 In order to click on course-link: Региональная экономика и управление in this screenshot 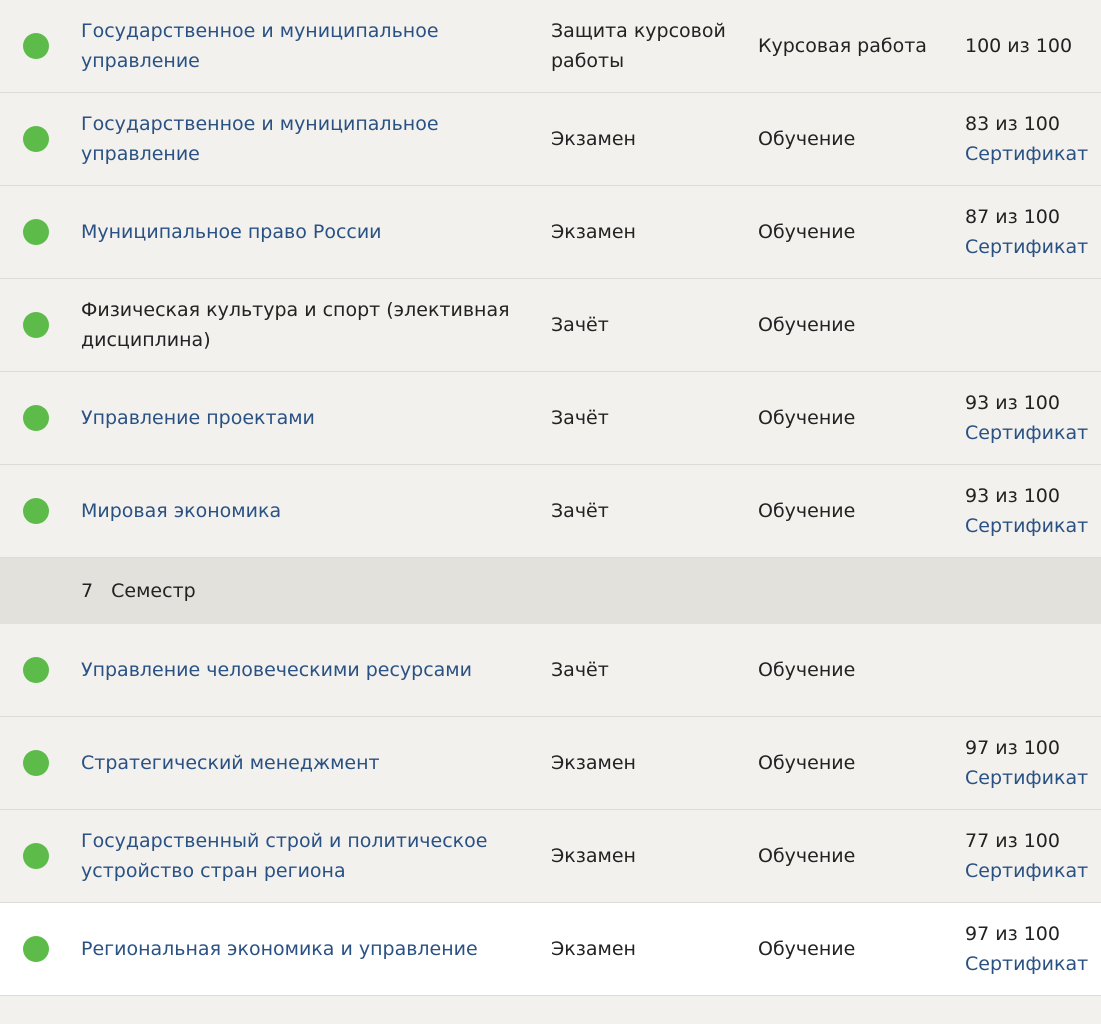, I will do `click(279, 949)`.